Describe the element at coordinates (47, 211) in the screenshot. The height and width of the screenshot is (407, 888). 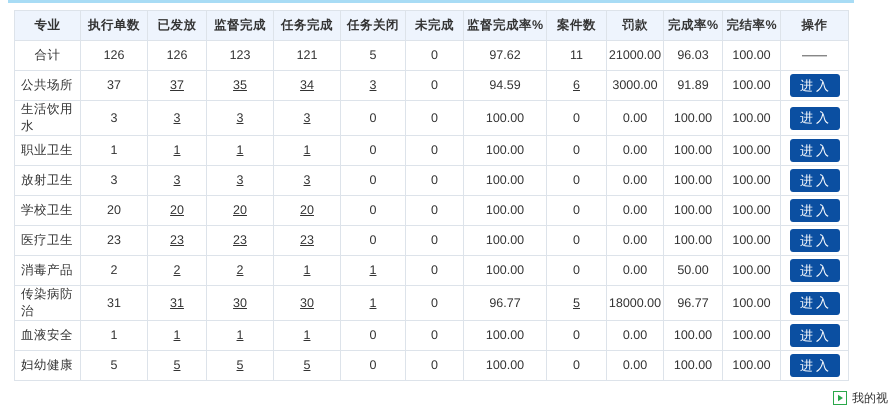
I see `table-cell: 学校卫生` at that location.